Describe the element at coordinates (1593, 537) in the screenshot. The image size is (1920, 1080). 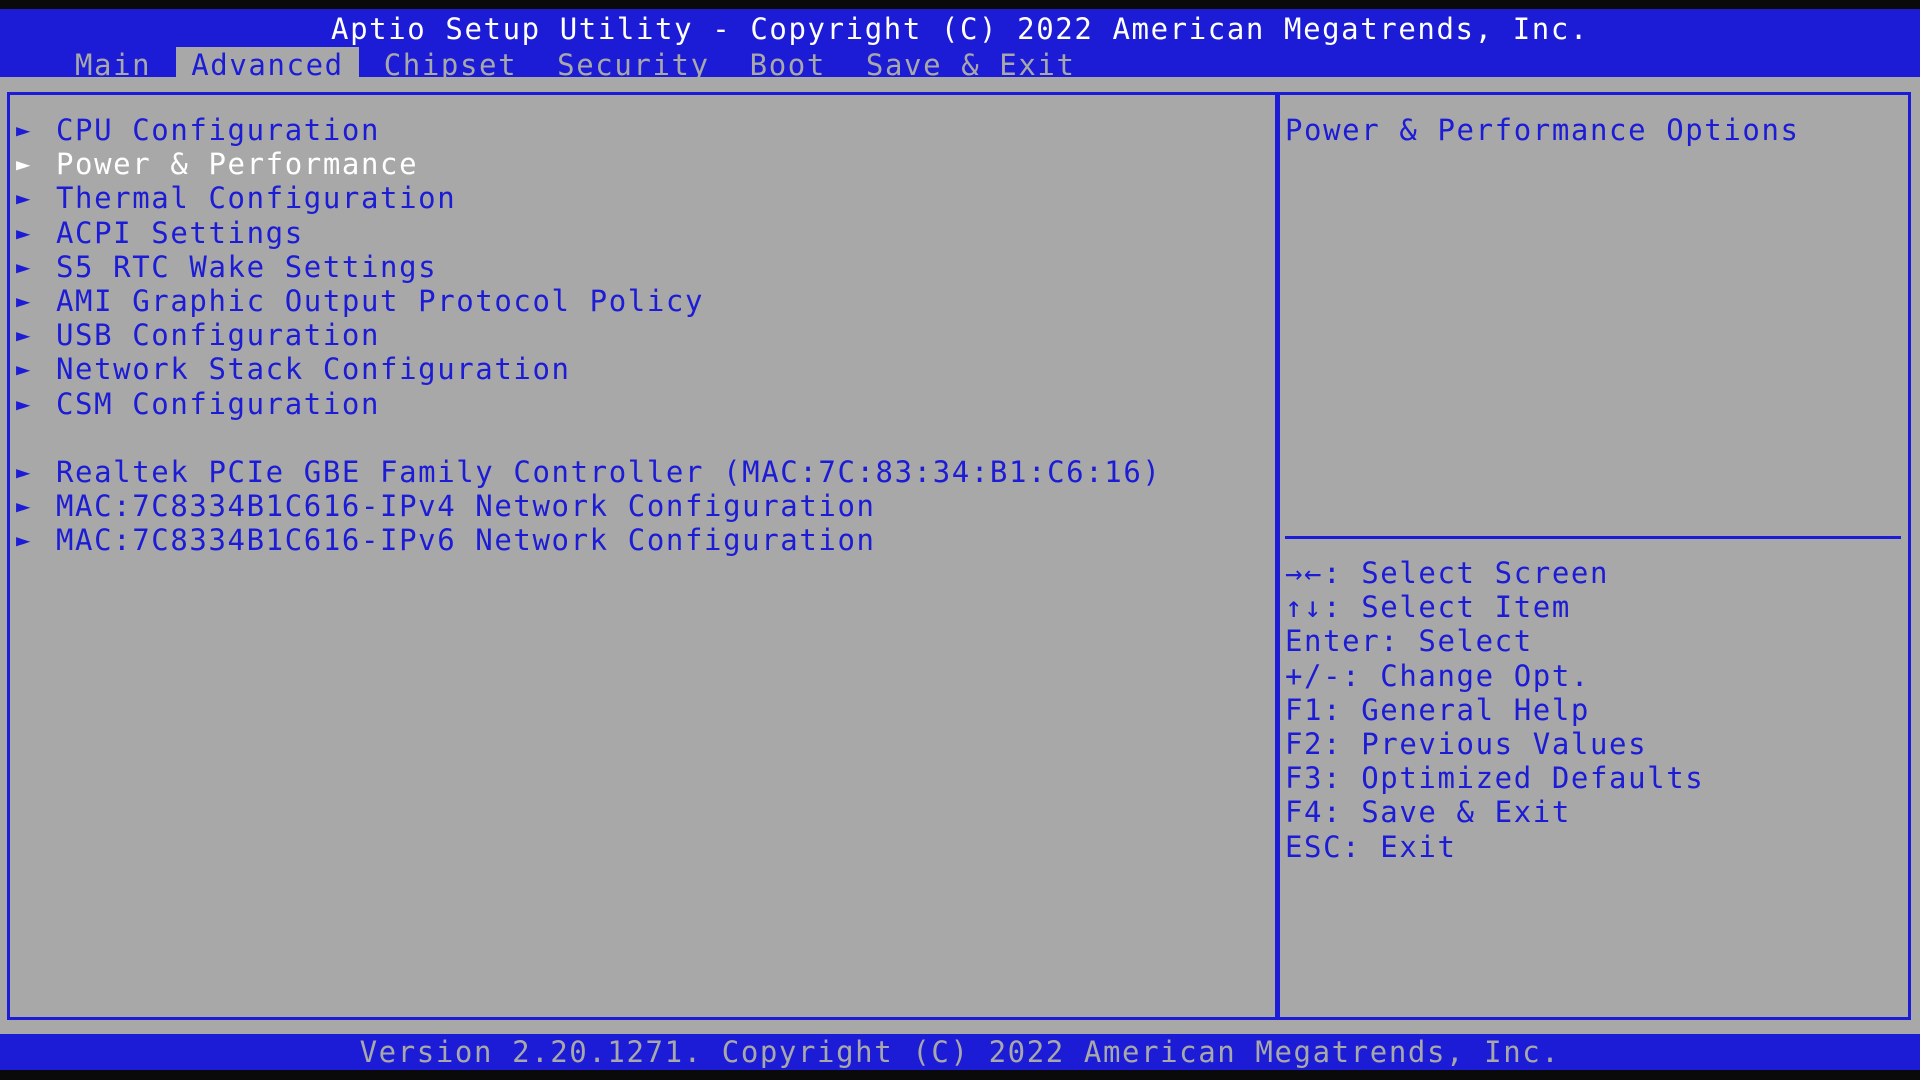
I see `help-divider` at that location.